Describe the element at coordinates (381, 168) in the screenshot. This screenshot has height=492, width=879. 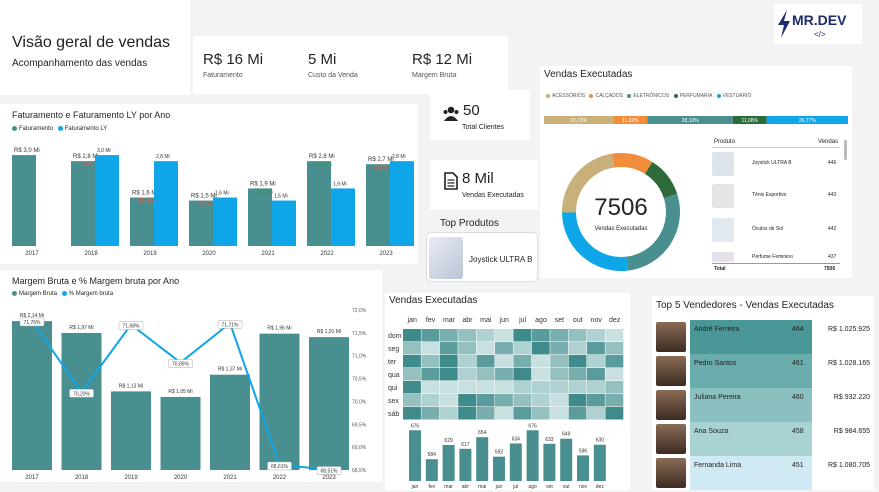
I see `pct-change-label: 2,1%` at that location.